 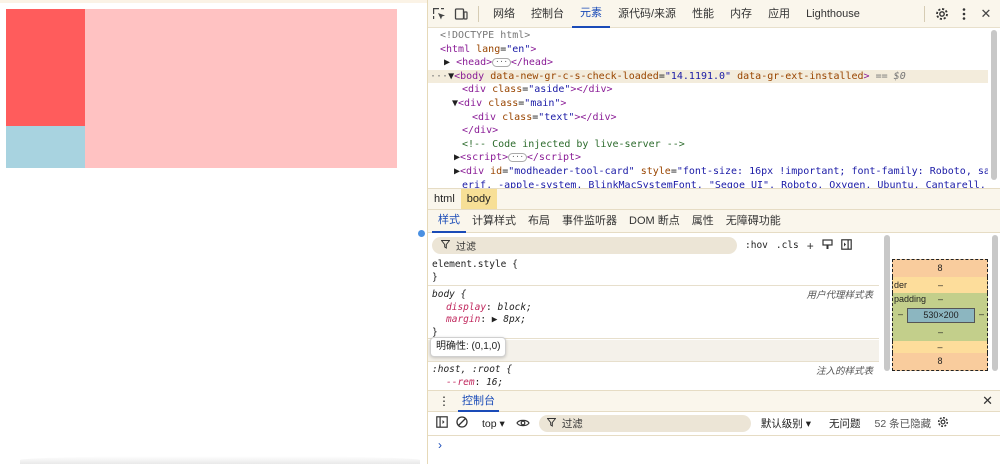 I want to click on styles-filter-bar: 过滤 :hov .cls +, so click(x=655, y=245).